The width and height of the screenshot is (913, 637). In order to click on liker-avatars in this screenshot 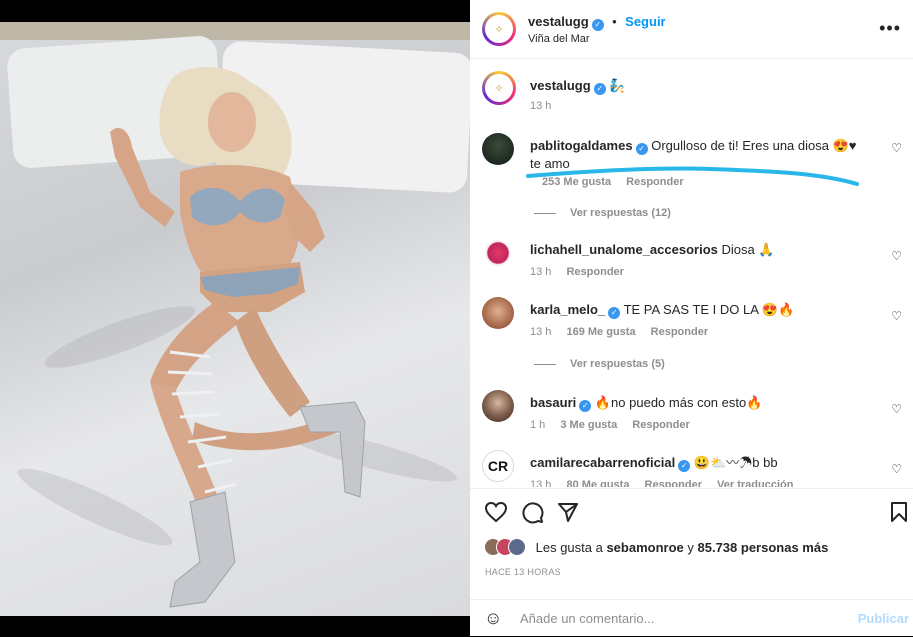, I will do `click(505, 548)`.